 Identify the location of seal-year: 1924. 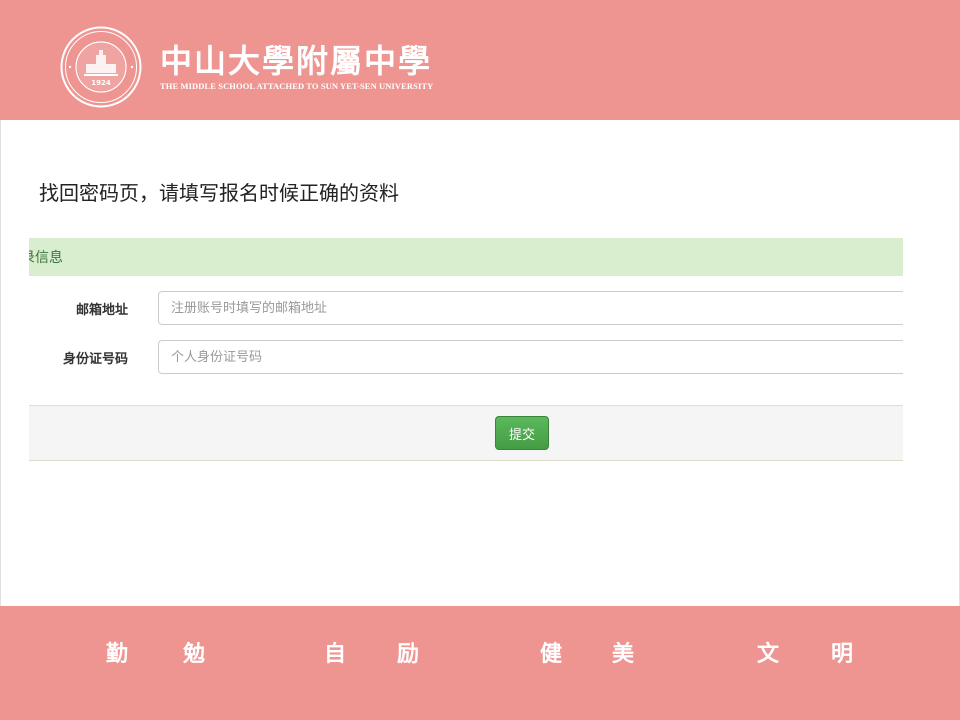
(101, 83).